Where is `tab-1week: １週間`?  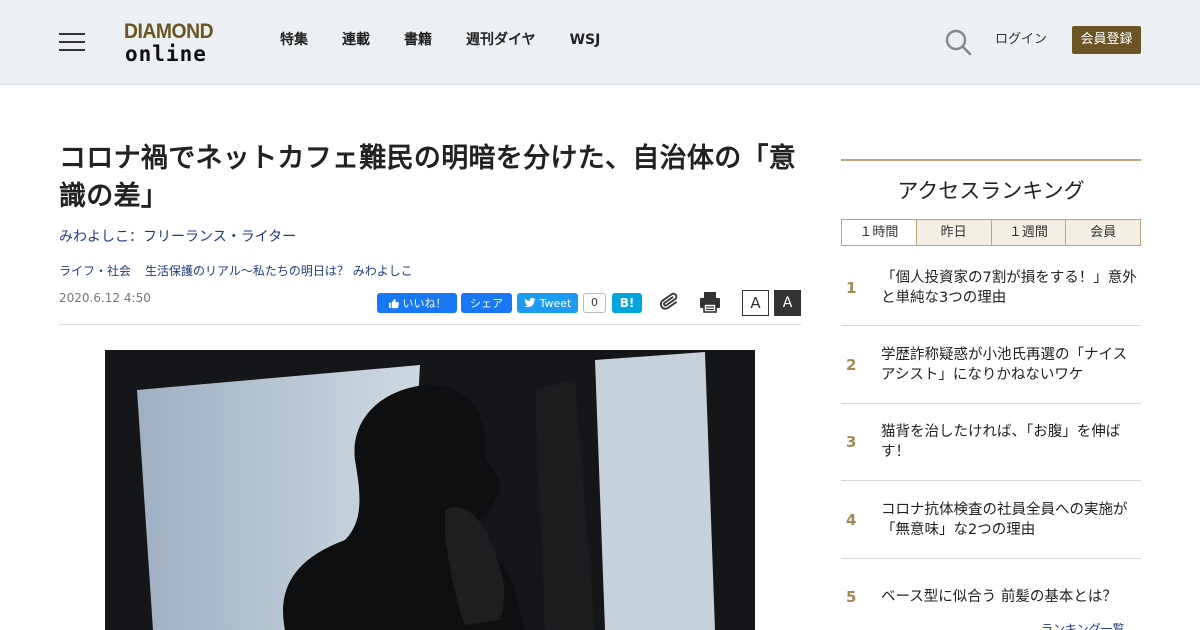 tab-1week: １週間 is located at coordinates (1028, 232).